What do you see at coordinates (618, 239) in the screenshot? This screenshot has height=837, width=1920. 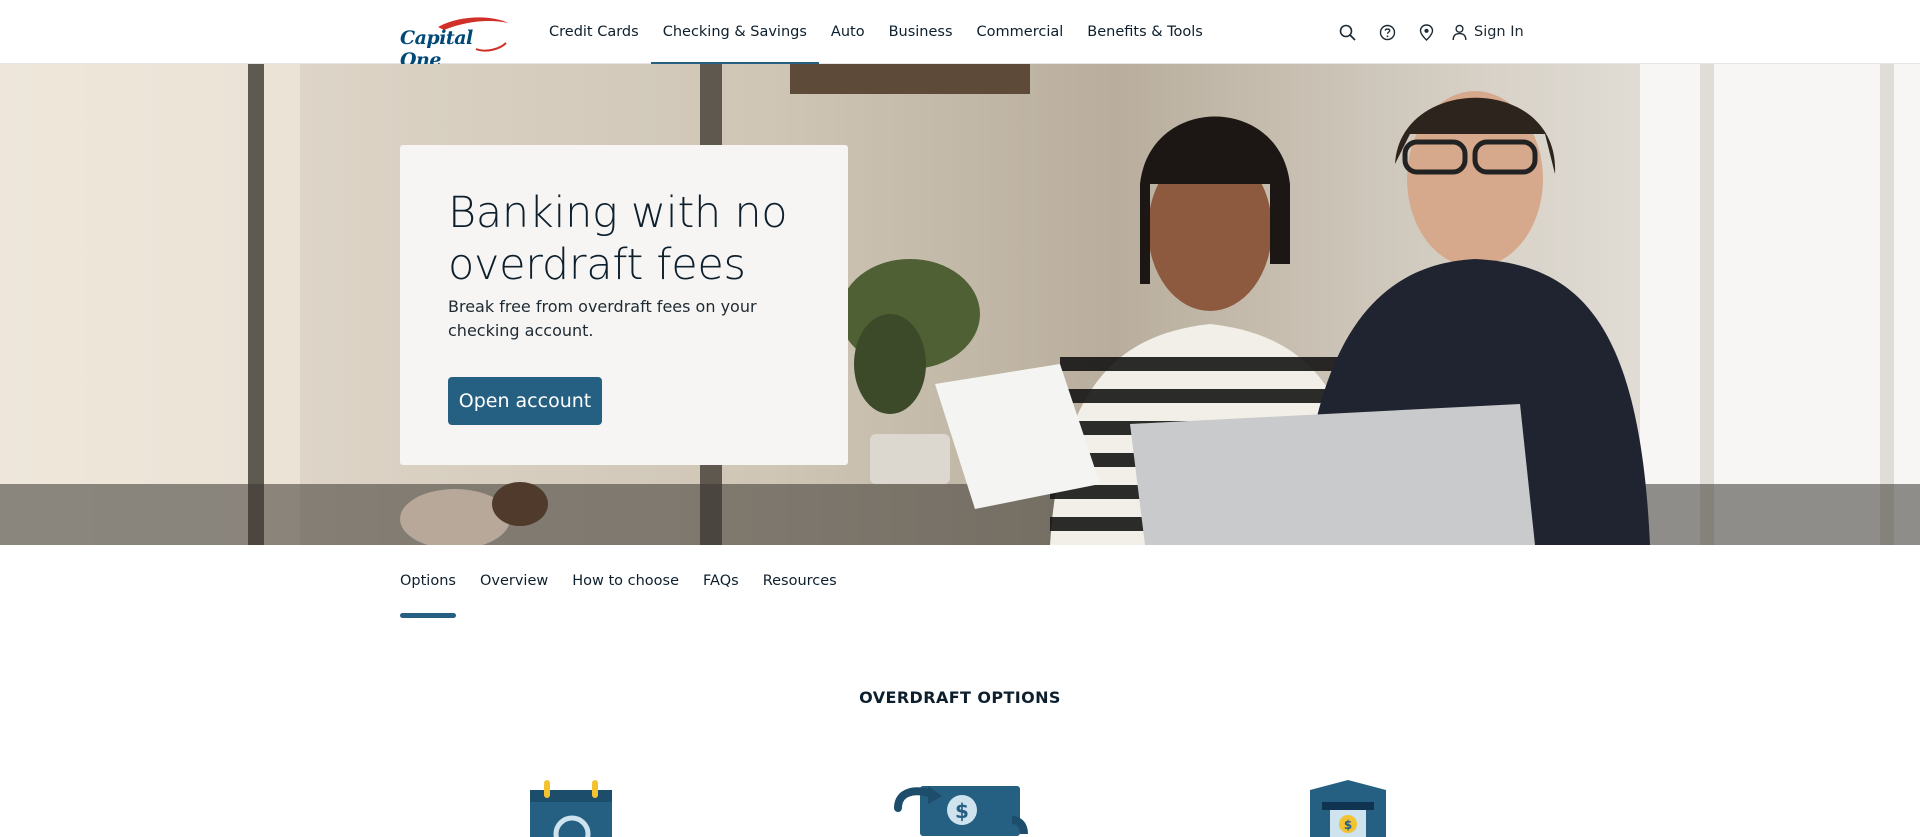 I see `hero-title: Banking with no overdraft fees` at bounding box center [618, 239].